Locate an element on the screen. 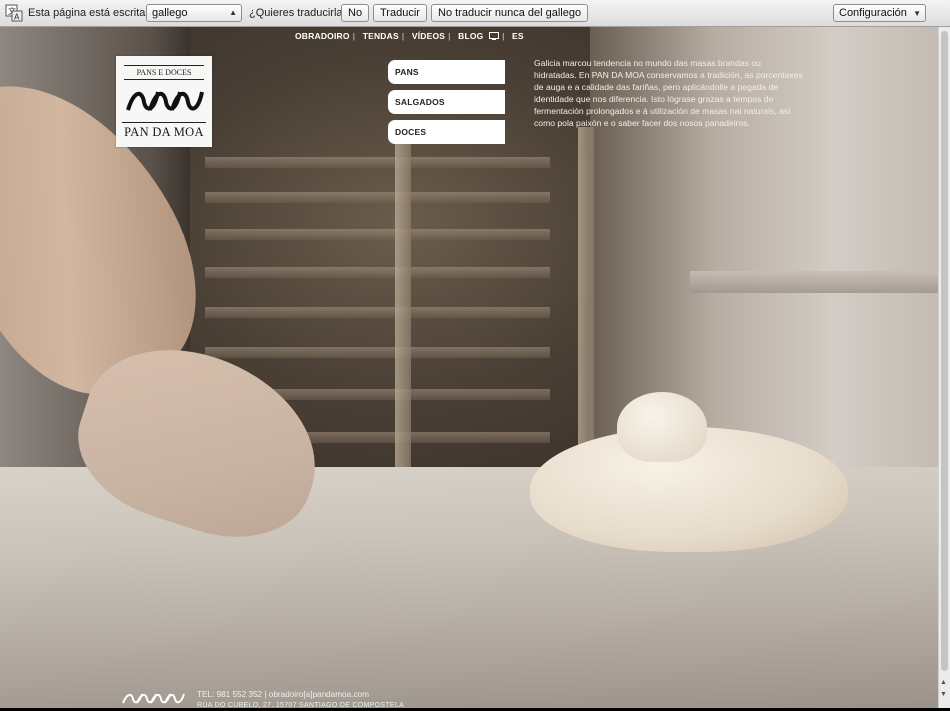 This screenshot has height=711, width=950. settings-select: Configuración ▼ is located at coordinates (879, 13).